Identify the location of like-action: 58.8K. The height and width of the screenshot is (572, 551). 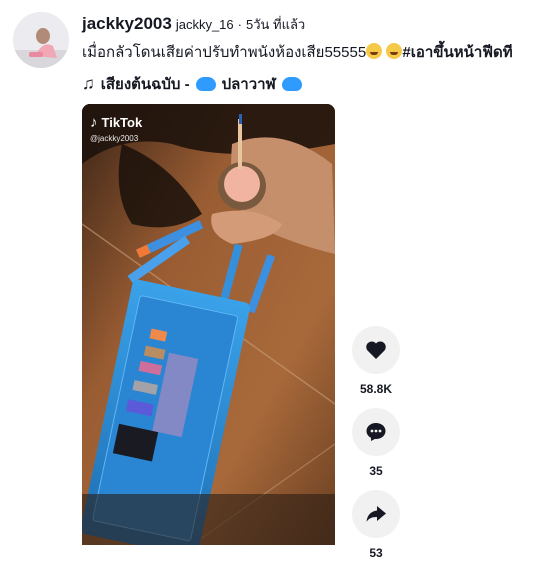
(376, 361).